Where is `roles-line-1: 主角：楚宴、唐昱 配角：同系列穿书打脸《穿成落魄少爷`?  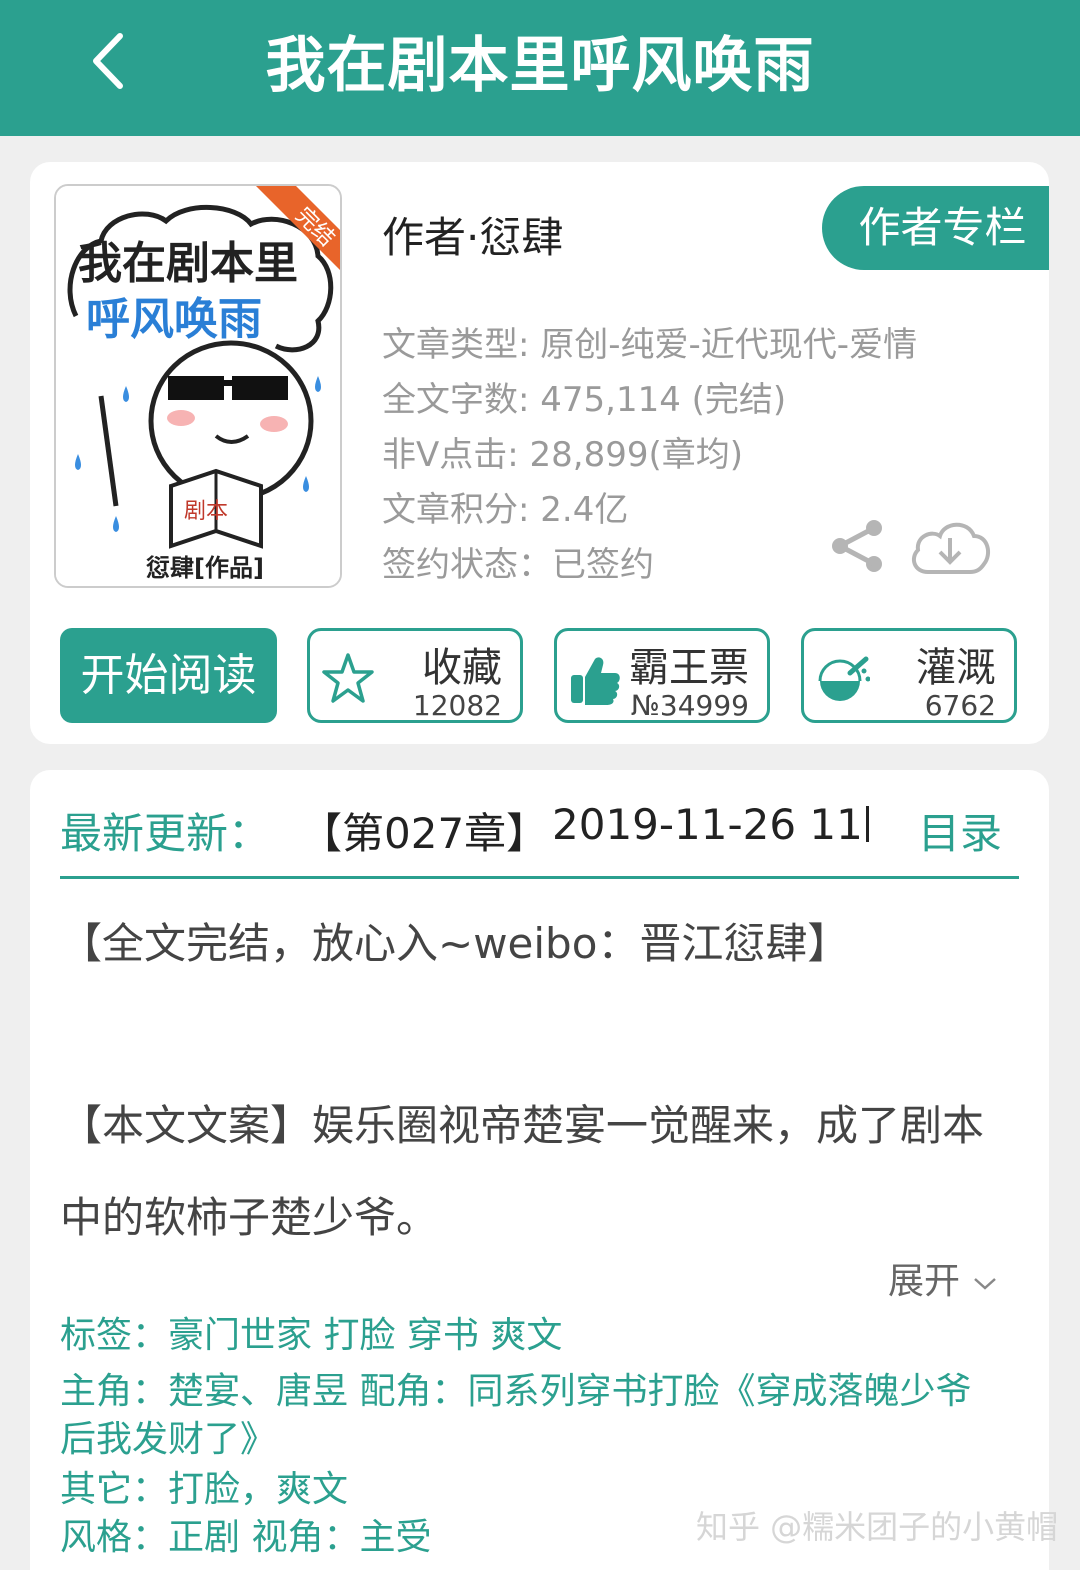 roles-line-1: 主角：楚宴、唐昱 配角：同系列穿书打脸《穿成落魄少爷 is located at coordinates (516, 1391).